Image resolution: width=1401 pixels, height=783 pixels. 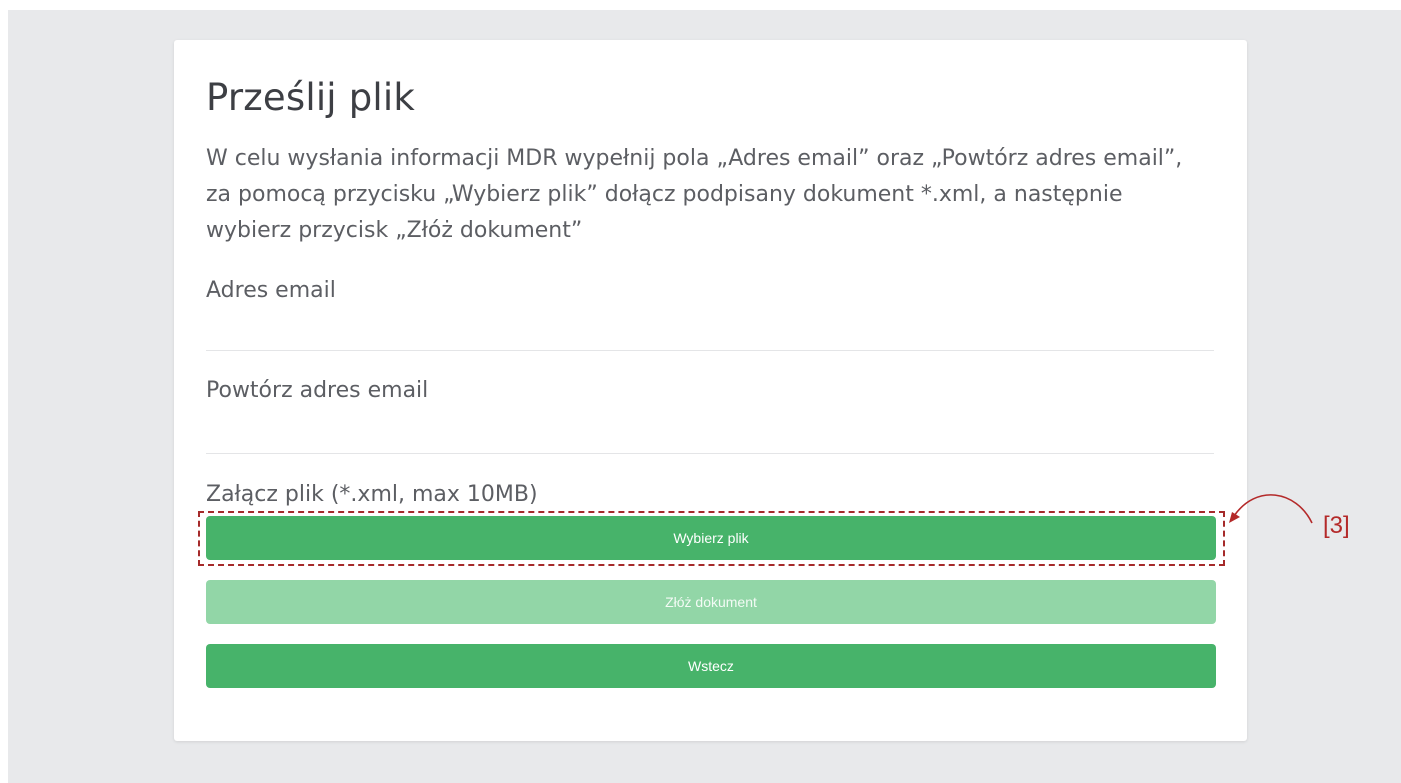 I want to click on repeat-email-field, so click(x=710, y=433).